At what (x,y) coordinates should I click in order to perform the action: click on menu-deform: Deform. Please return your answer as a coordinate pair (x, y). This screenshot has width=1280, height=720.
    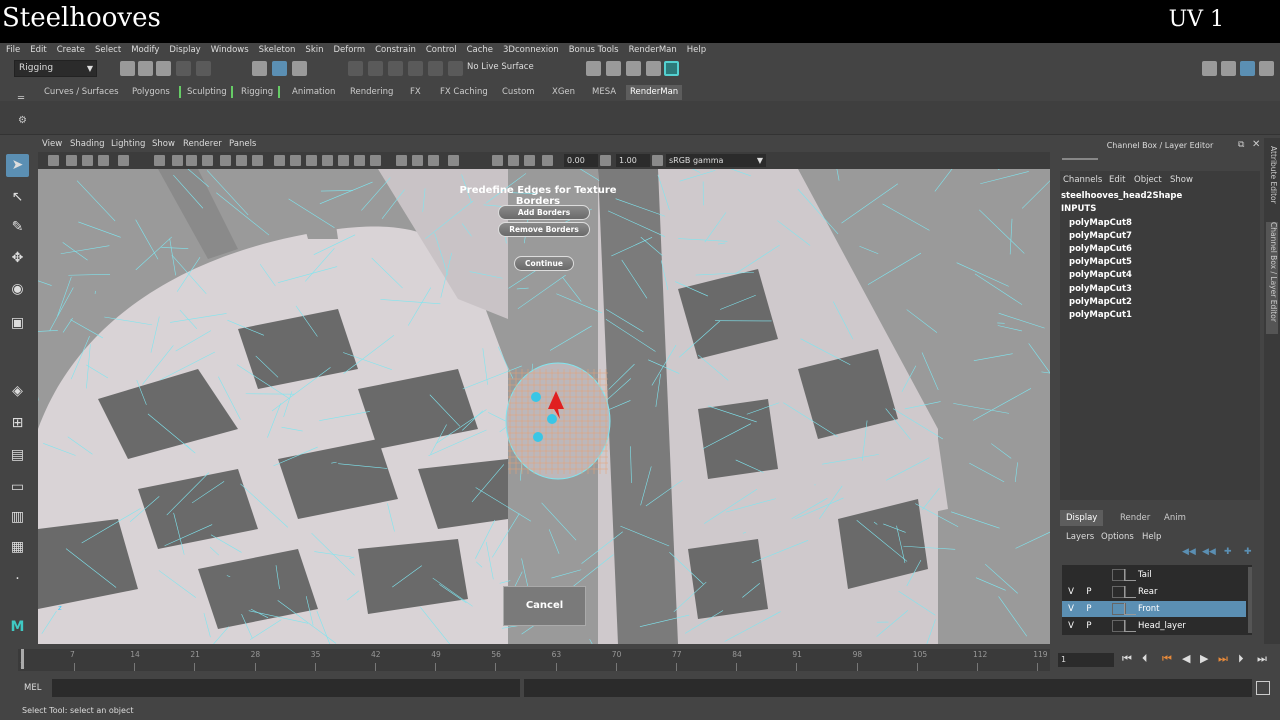
    Looking at the image, I should click on (350, 50).